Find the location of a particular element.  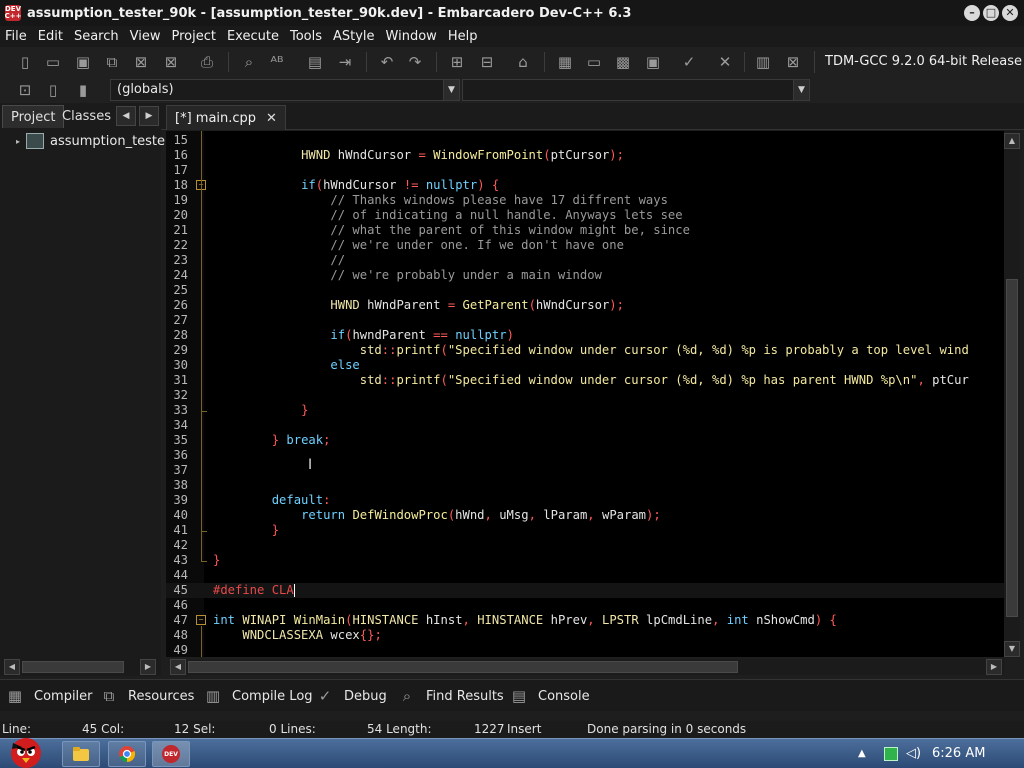

scroll-down-icon: ▼ is located at coordinates (1012, 649).